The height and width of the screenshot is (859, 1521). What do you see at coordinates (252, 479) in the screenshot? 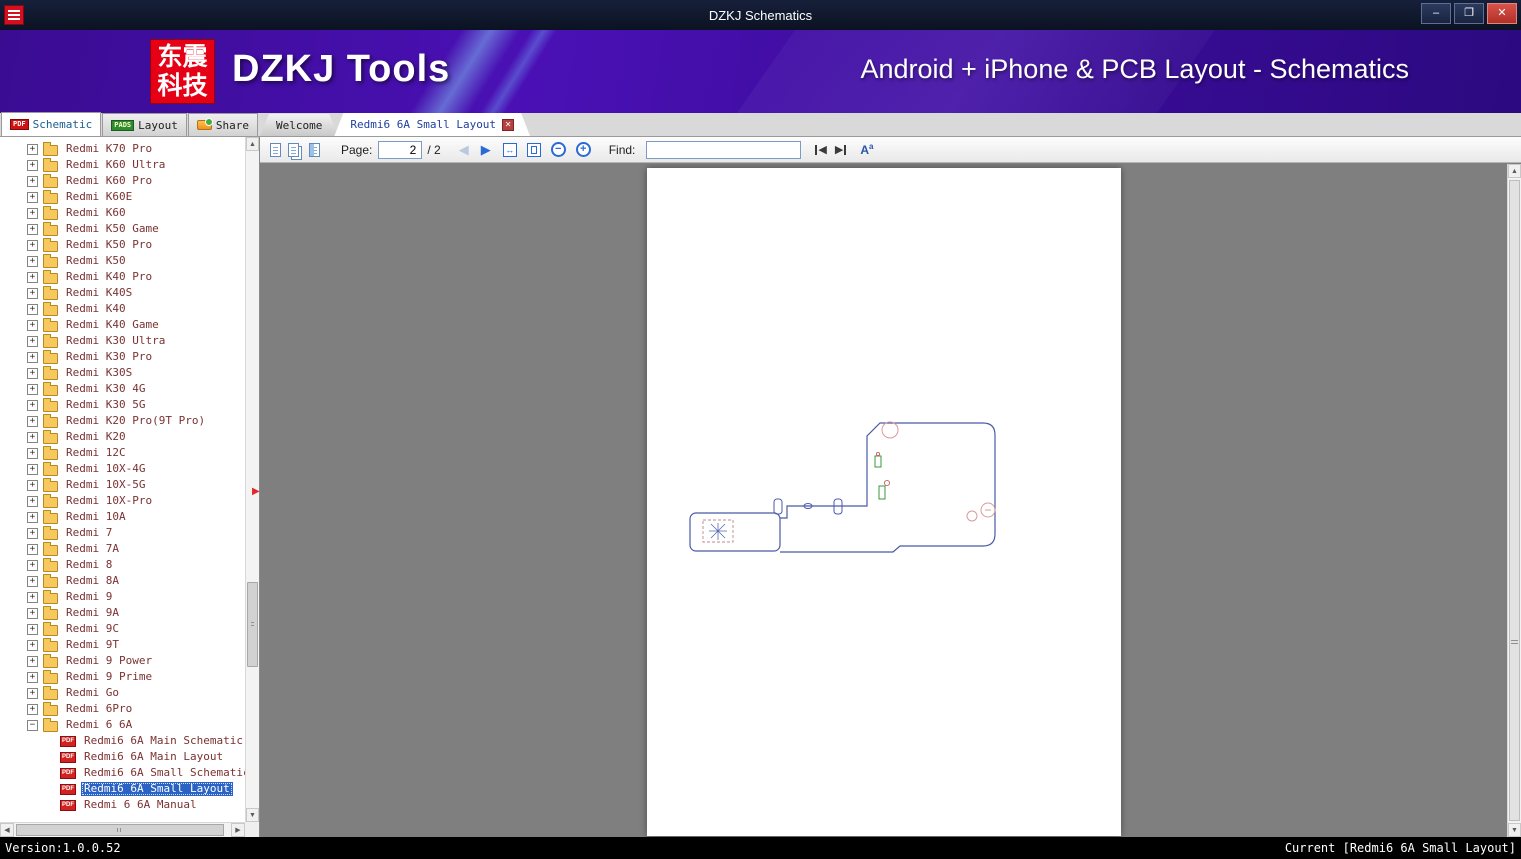
I see `sidebar-vertical-scrollbar: ▲ ▼` at bounding box center [252, 479].